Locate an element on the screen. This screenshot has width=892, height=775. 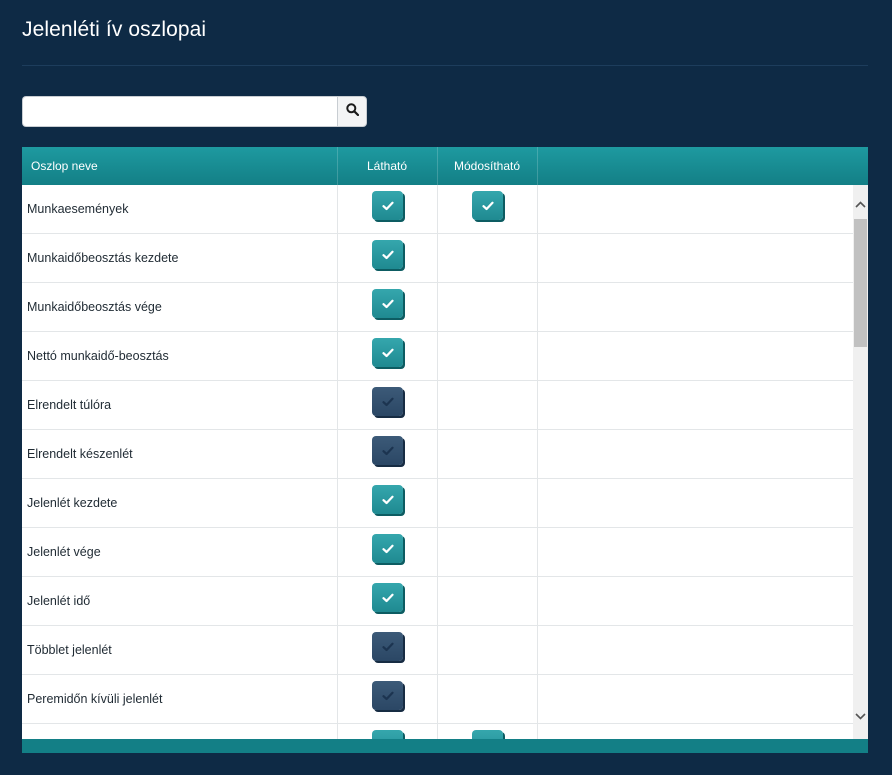
table-row is located at coordinates (437, 731).